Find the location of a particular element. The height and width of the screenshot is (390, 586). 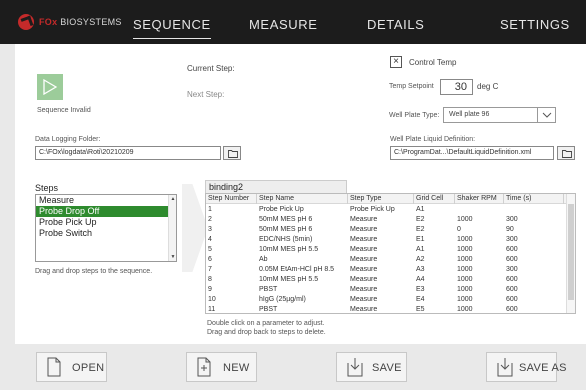

table-cell: 1 is located at coordinates (232, 210).